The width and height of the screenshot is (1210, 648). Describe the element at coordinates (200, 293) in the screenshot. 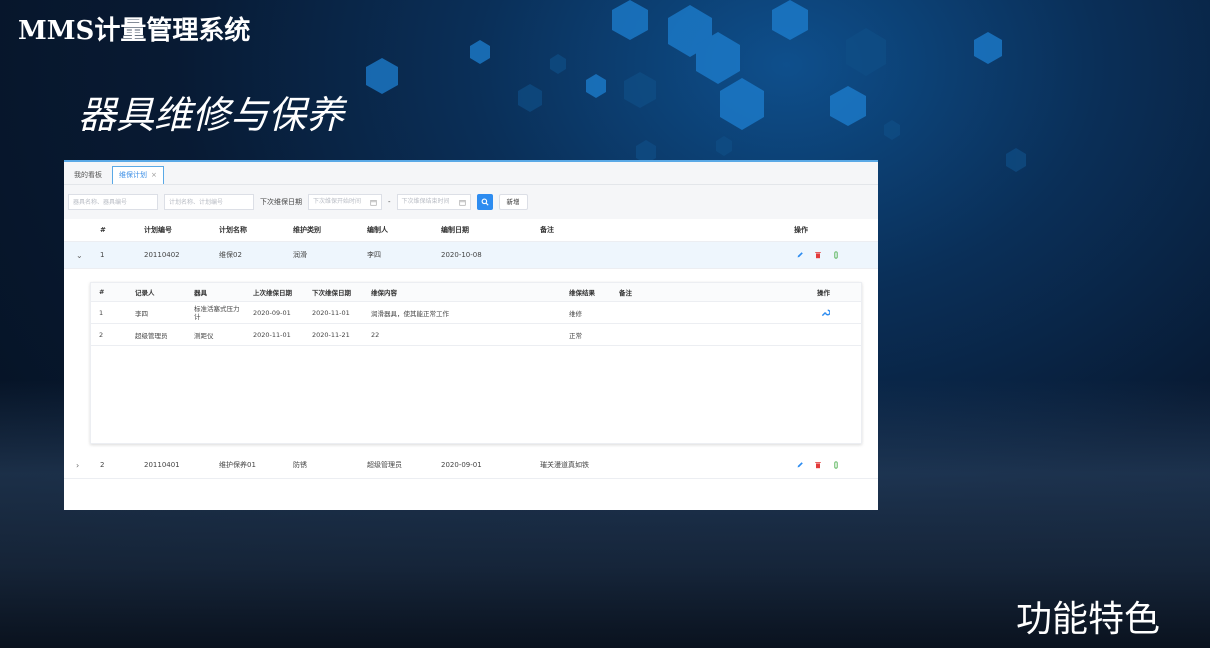

I see `sub-col-instrument: 器具` at that location.